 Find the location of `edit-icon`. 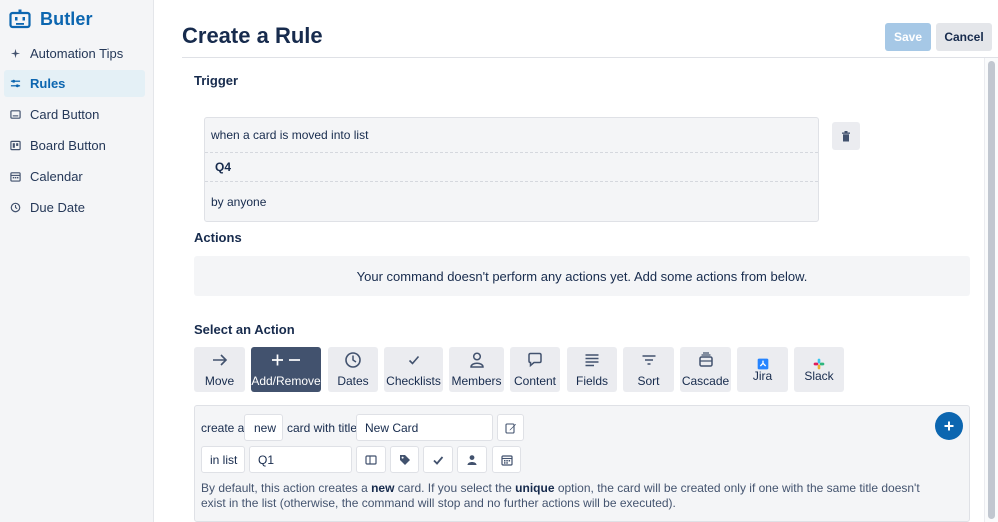

edit-icon is located at coordinates (510, 428).